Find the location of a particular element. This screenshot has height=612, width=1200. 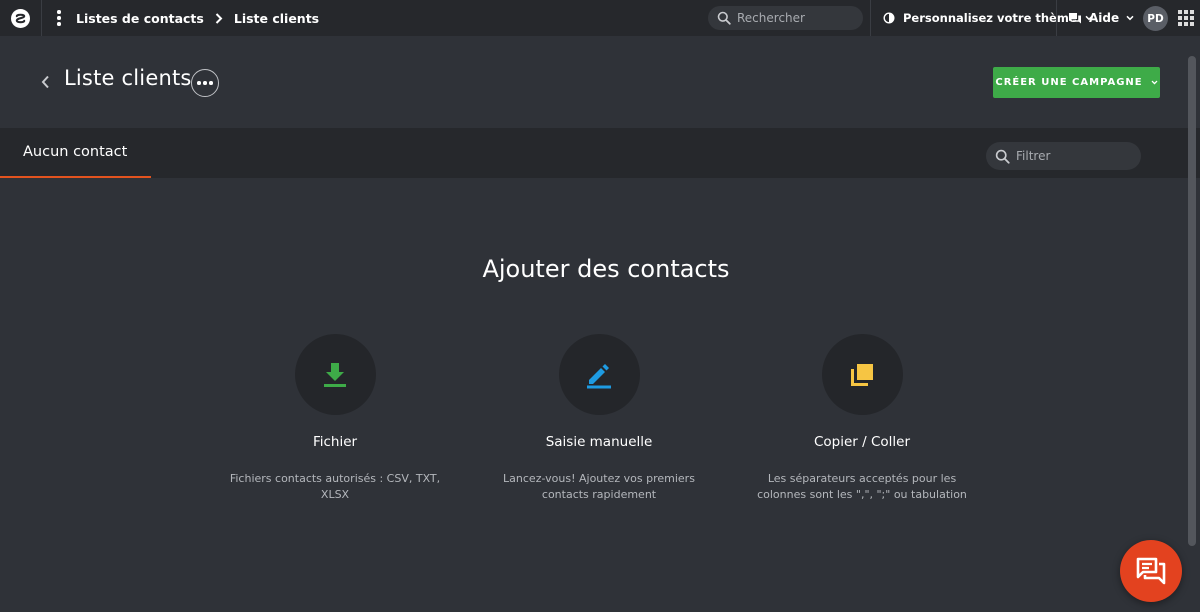

search-input is located at coordinates (792, 18).